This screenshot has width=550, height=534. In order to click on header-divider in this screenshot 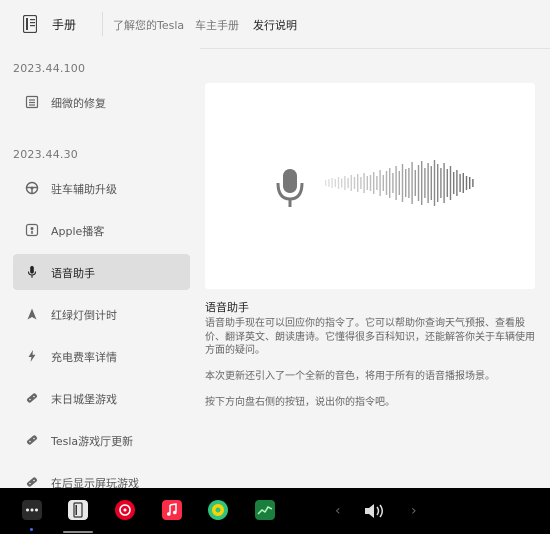, I will do `click(102, 24)`.